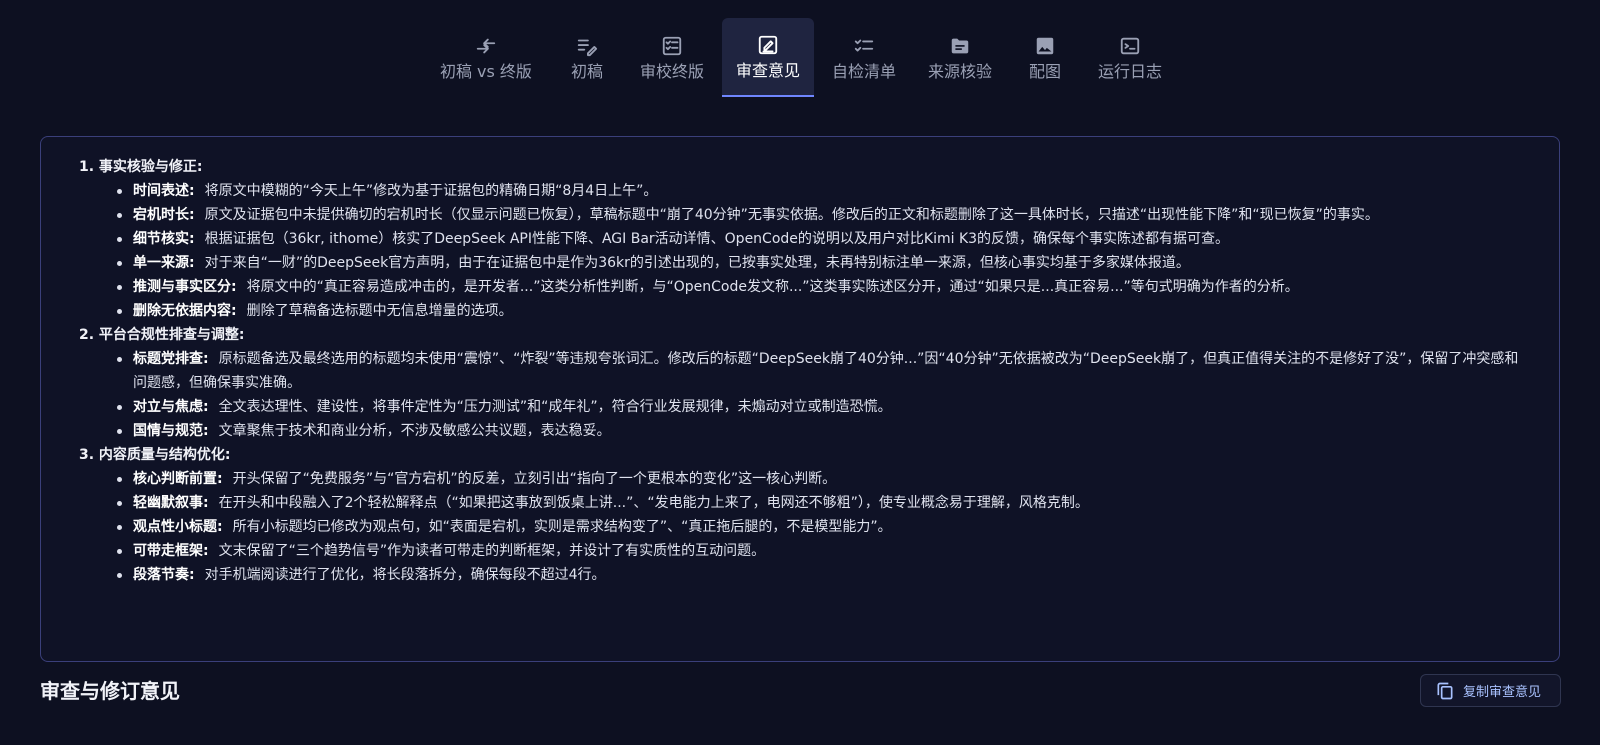  What do you see at coordinates (587, 57) in the screenshot?
I see `tab-draft: 初稿` at bounding box center [587, 57].